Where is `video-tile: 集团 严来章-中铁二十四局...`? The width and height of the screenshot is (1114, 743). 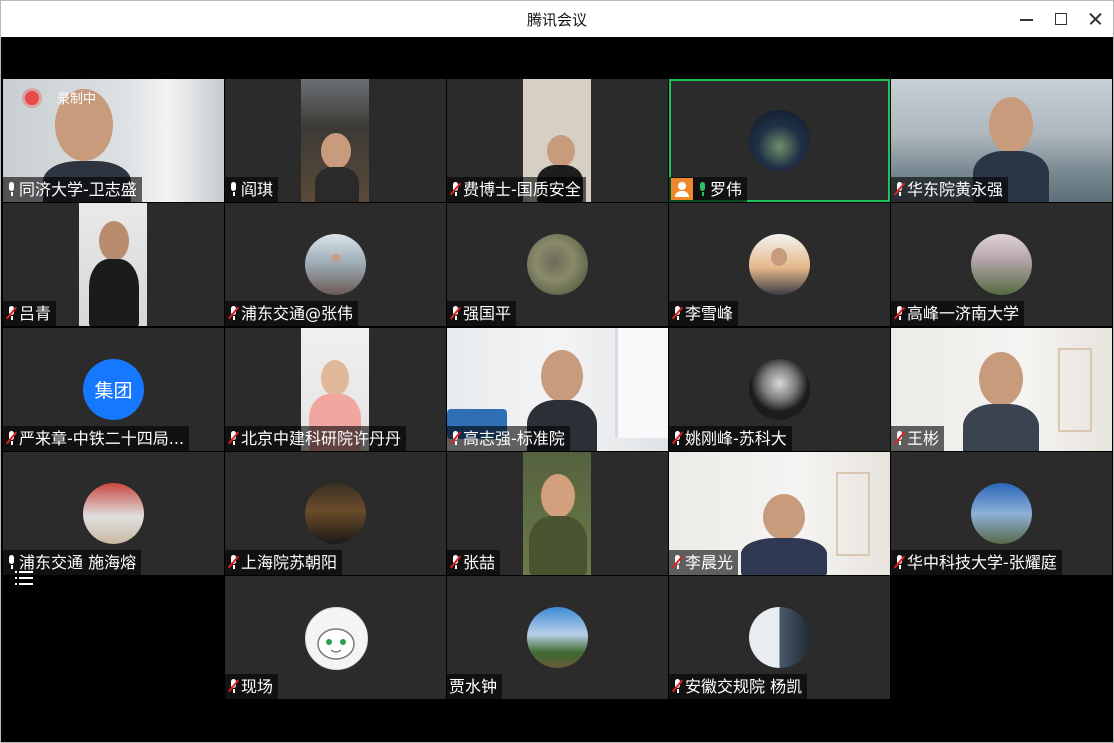
video-tile: 集团 严来章-中铁二十四局... is located at coordinates (113, 389).